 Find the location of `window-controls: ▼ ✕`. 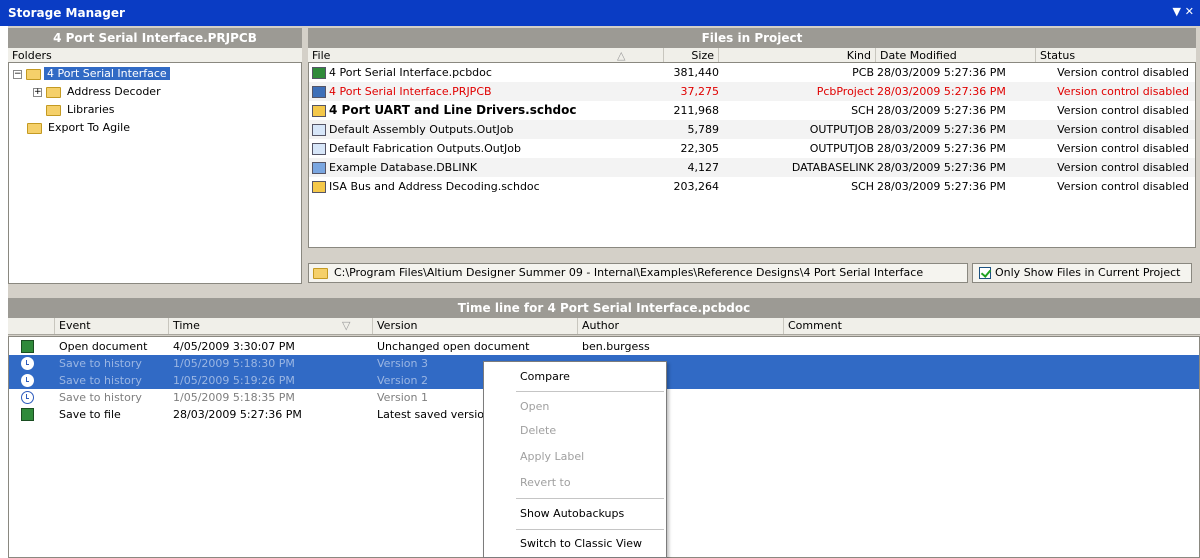

window-controls: ▼ ✕ is located at coordinates (1183, 11).